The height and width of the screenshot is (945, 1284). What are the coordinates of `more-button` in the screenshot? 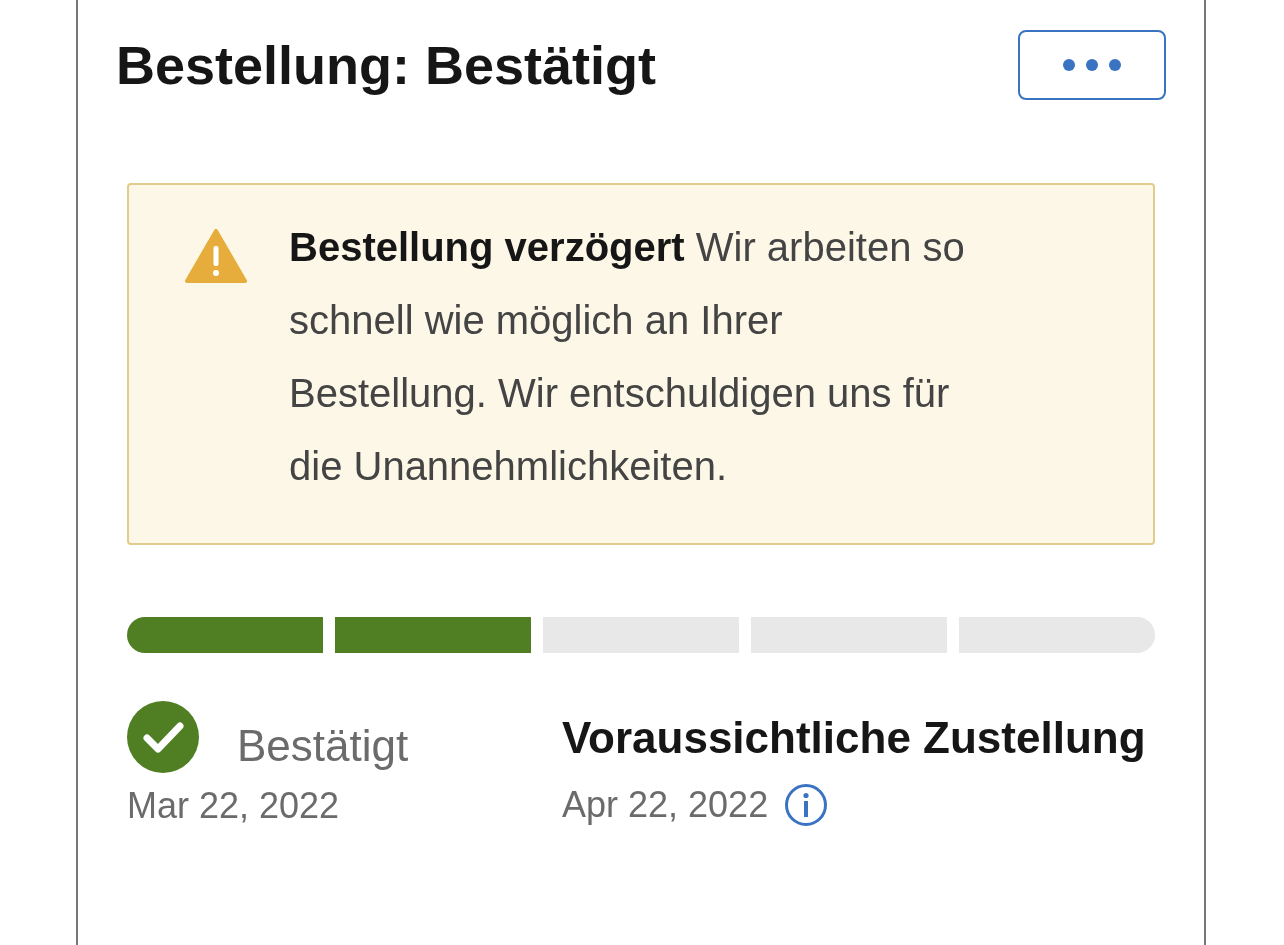 It's located at (1092, 65).